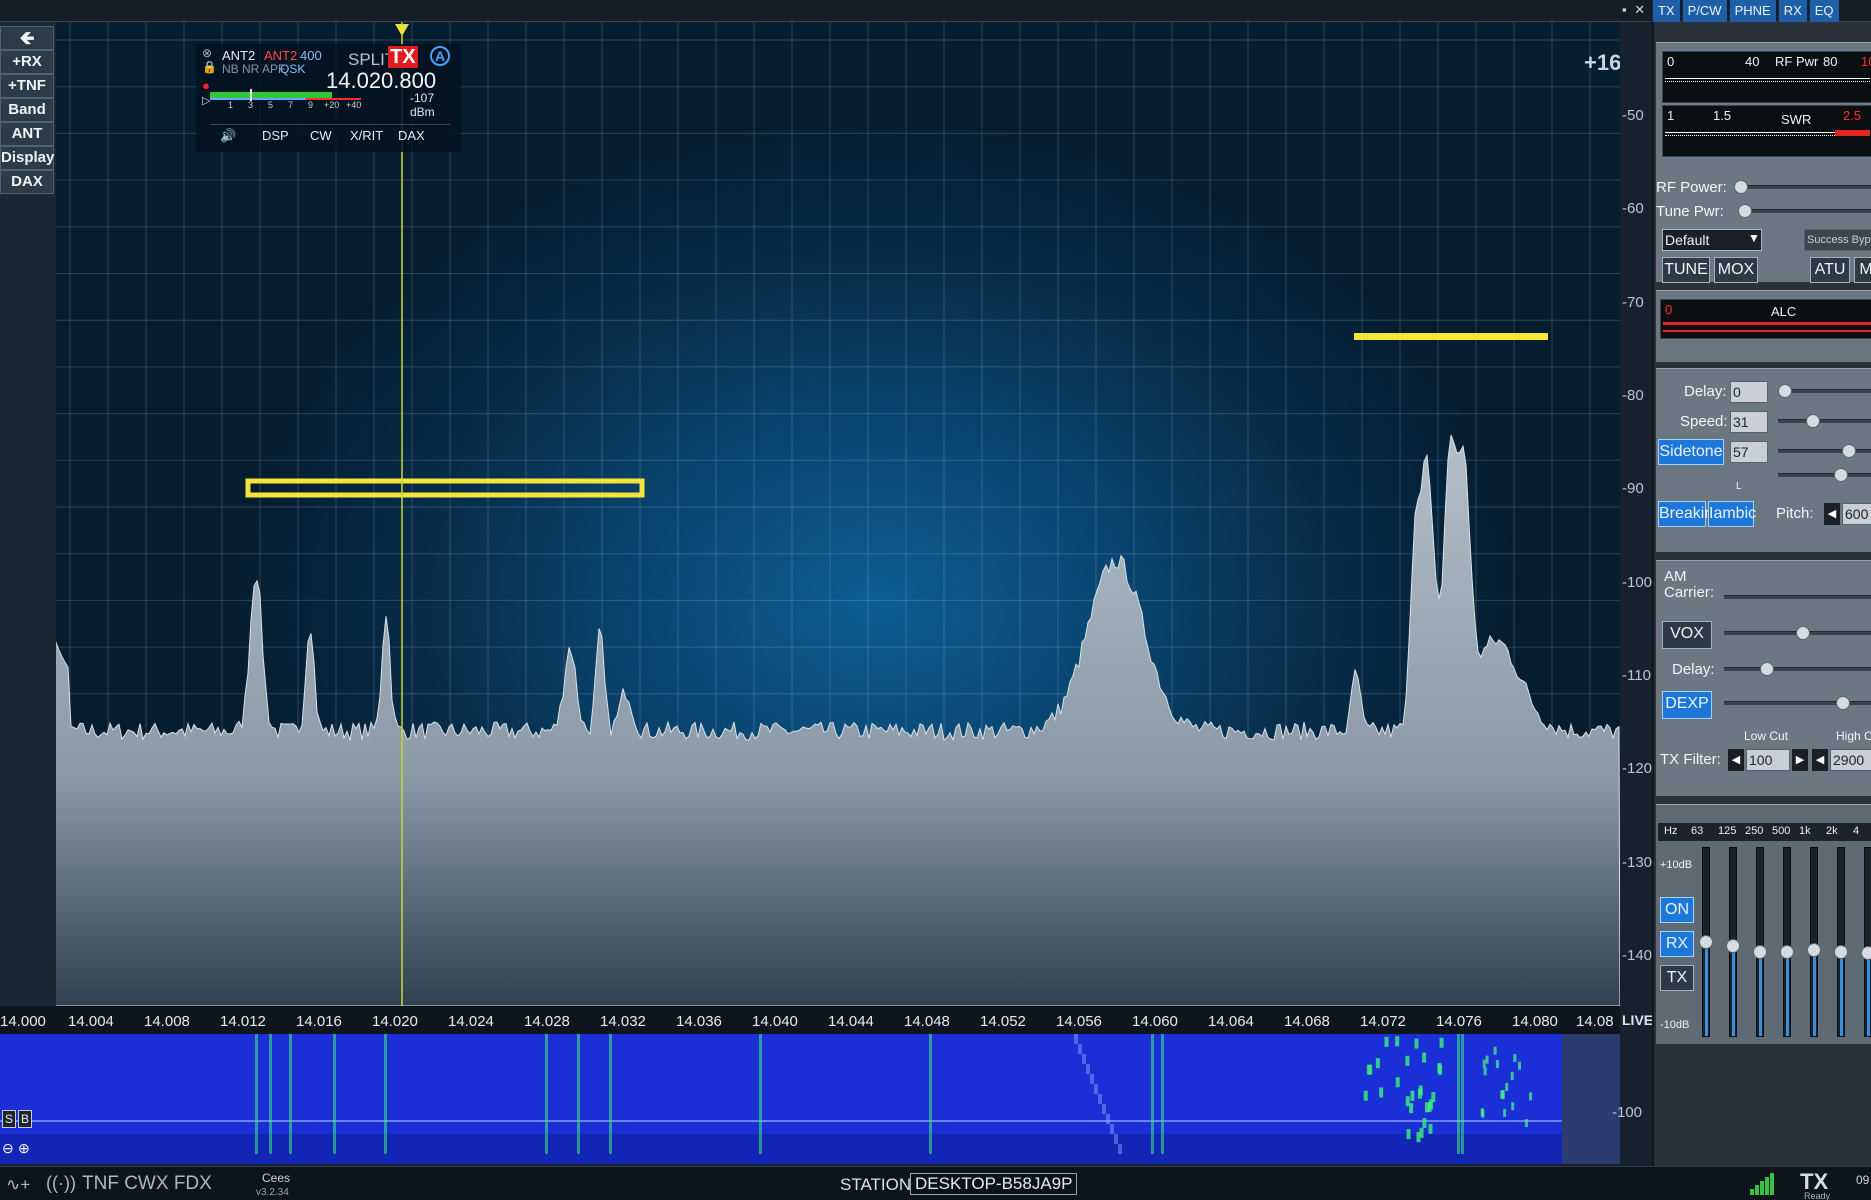  What do you see at coordinates (1704, 11) in the screenshot?
I see `tab-pcw: P/CW` at bounding box center [1704, 11].